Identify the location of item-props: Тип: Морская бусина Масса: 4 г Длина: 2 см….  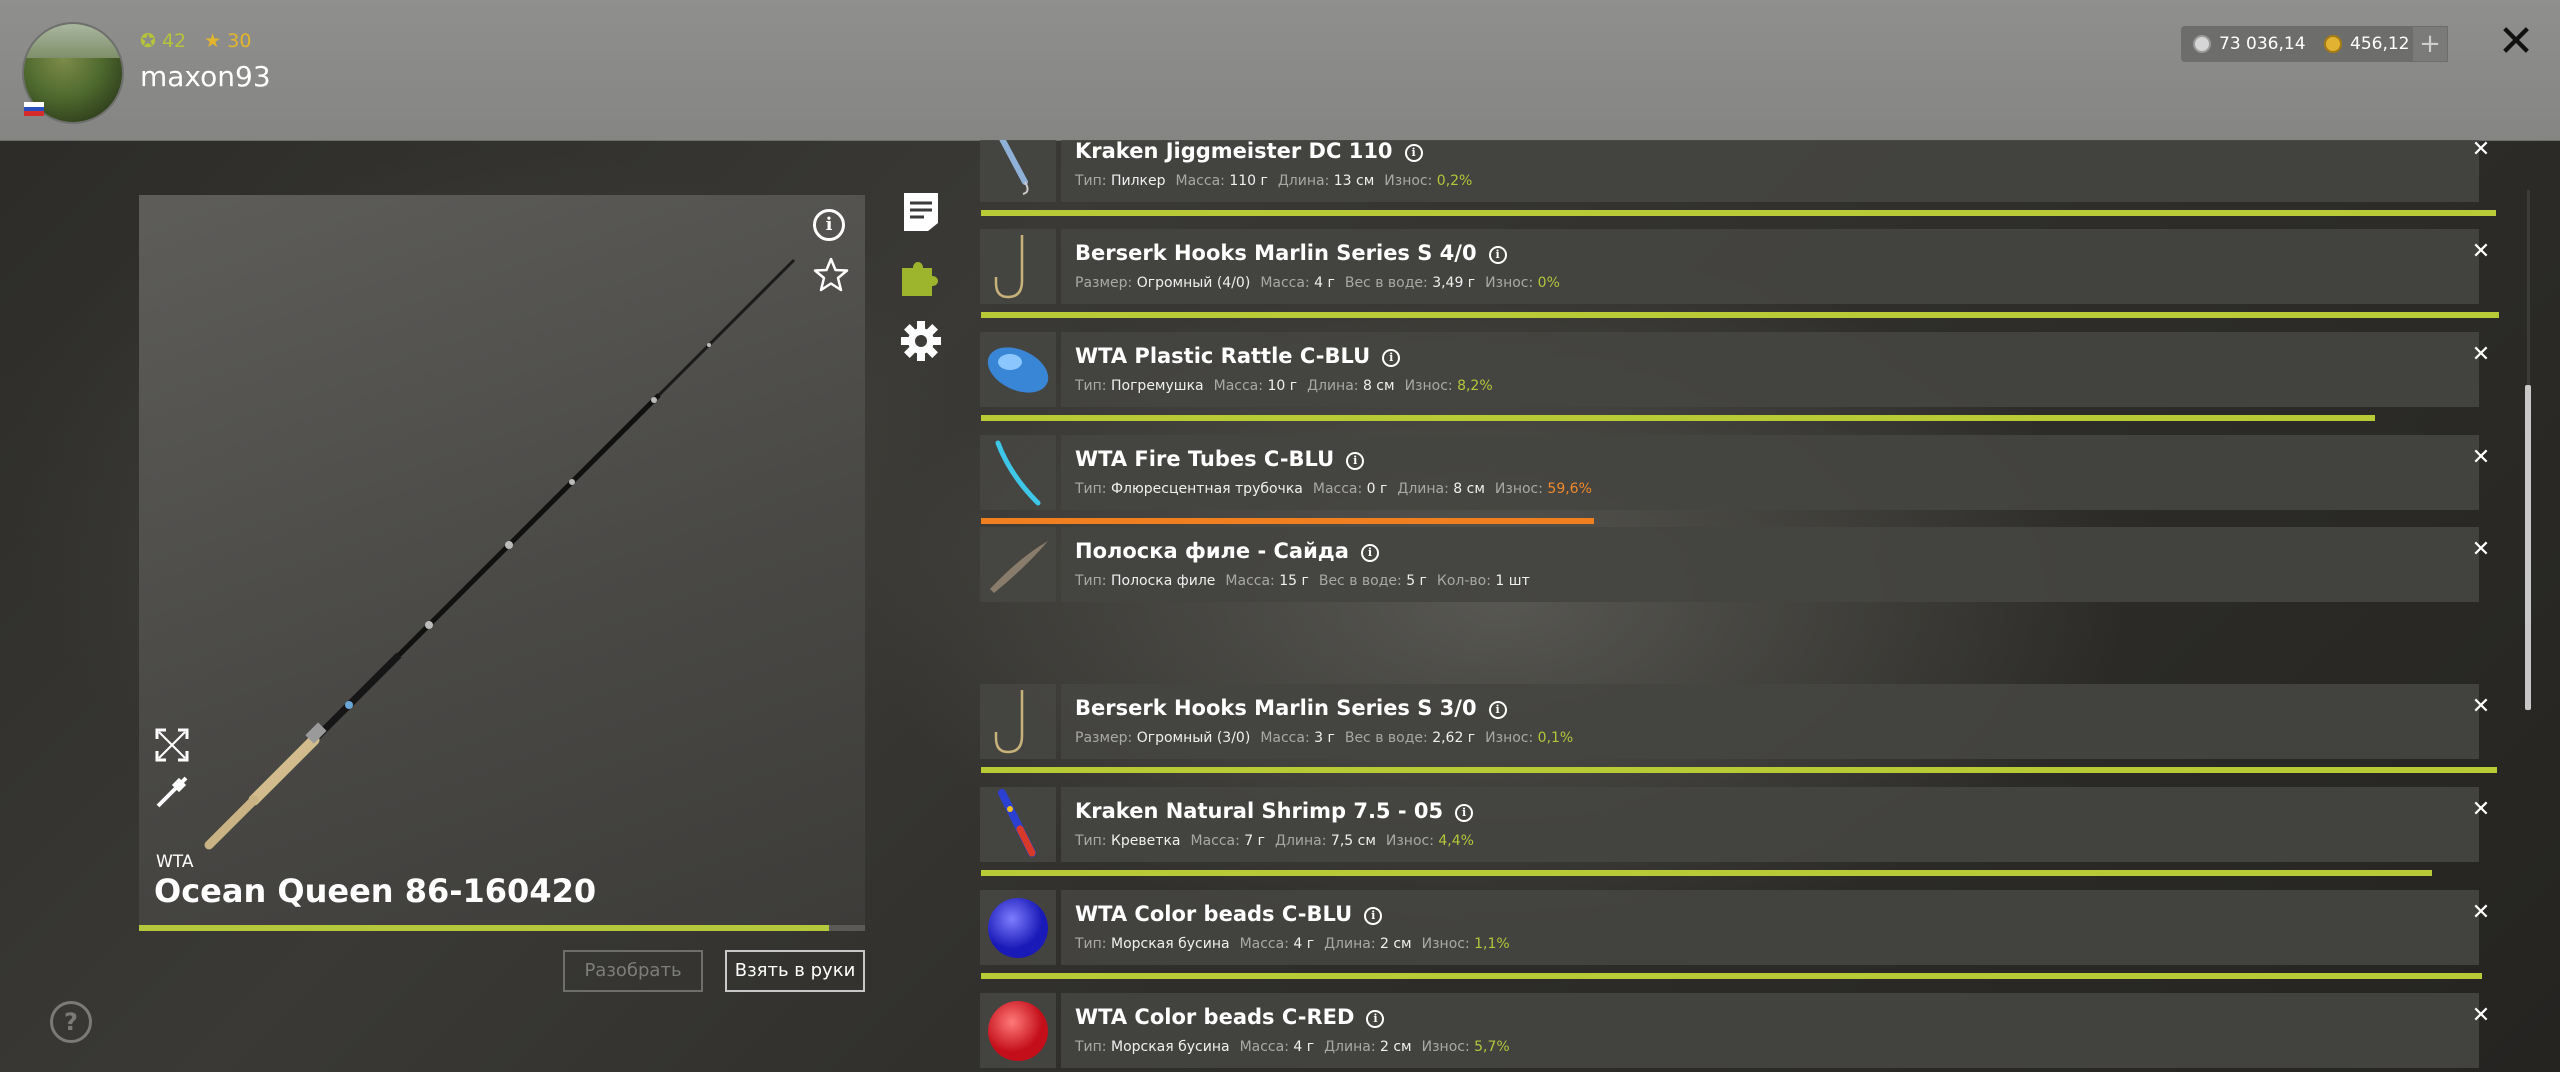
(1297, 944).